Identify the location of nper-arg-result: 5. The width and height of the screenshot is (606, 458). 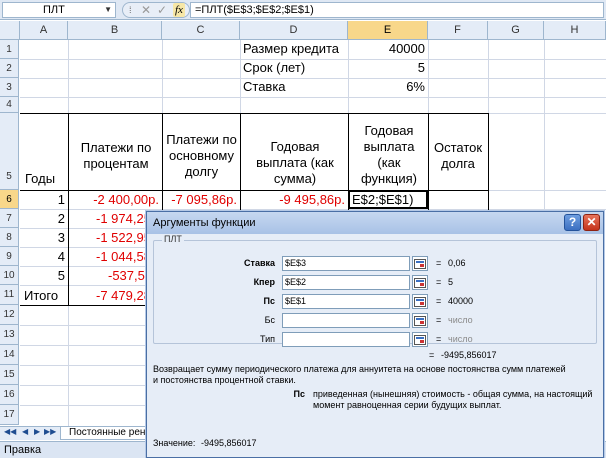
(451, 282).